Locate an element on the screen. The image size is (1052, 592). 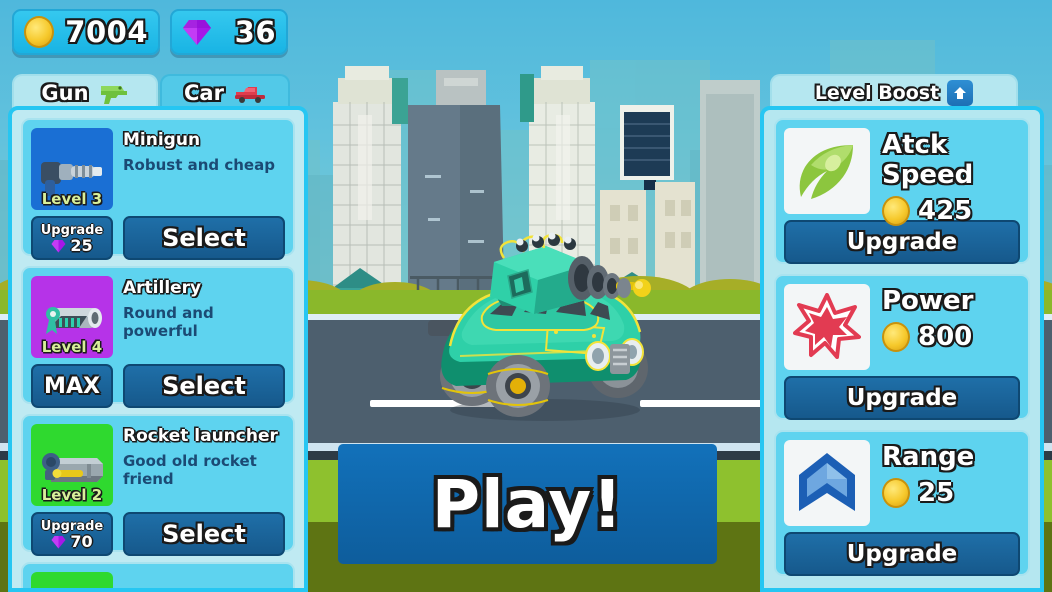
gun-level: Level 4 is located at coordinates (72, 347).